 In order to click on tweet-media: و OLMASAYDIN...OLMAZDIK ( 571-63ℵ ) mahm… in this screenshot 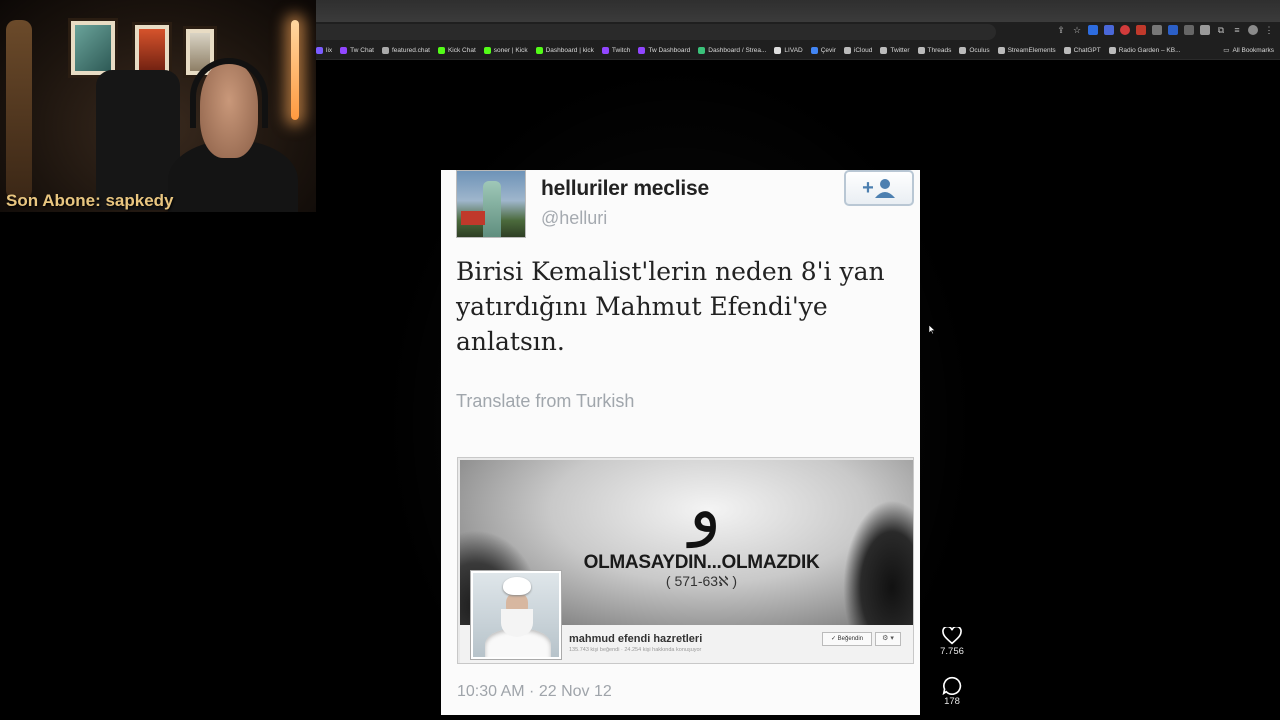, I will do `click(685, 560)`.